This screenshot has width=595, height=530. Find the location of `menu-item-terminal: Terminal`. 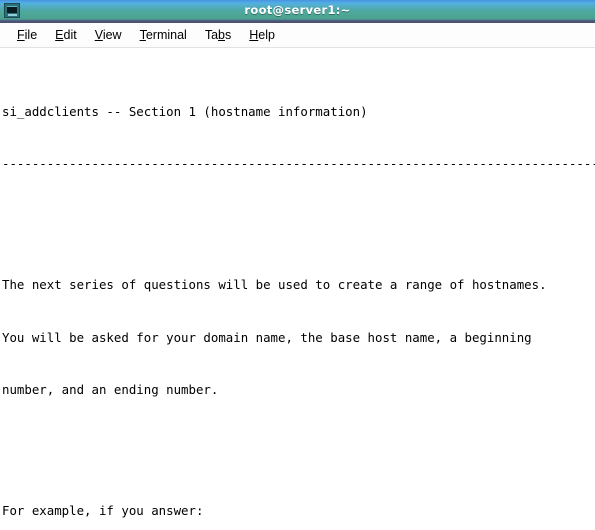

menu-item-terminal: Terminal is located at coordinates (163, 35).